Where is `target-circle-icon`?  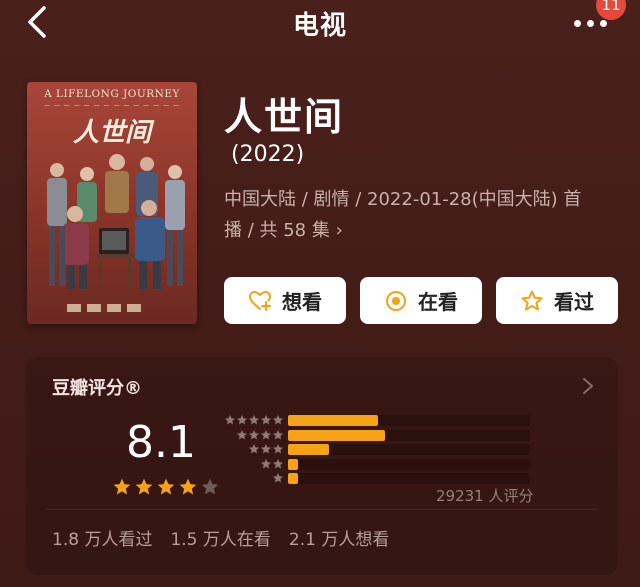
target-circle-icon is located at coordinates (396, 300).